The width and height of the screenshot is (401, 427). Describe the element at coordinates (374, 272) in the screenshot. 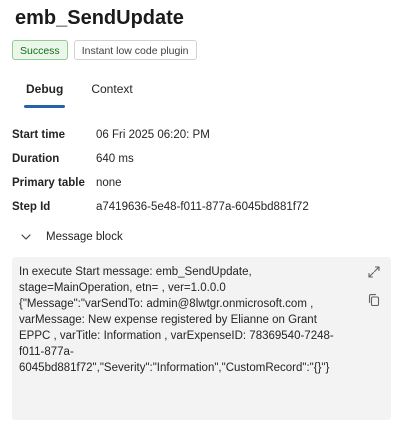

I see `expand-icon` at that location.